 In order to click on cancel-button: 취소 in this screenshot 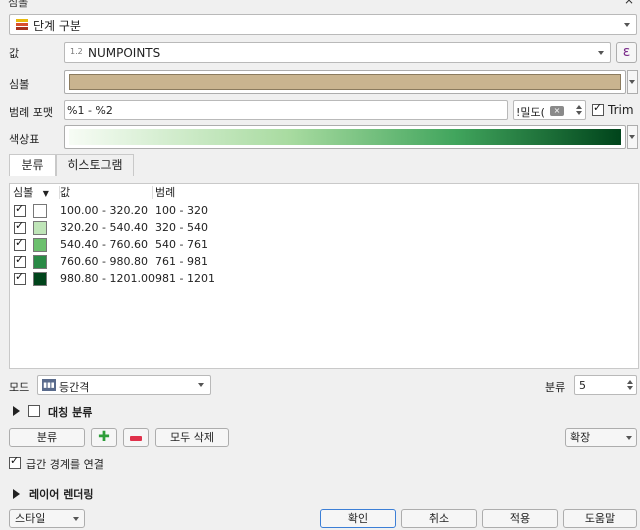, I will do `click(439, 518)`.